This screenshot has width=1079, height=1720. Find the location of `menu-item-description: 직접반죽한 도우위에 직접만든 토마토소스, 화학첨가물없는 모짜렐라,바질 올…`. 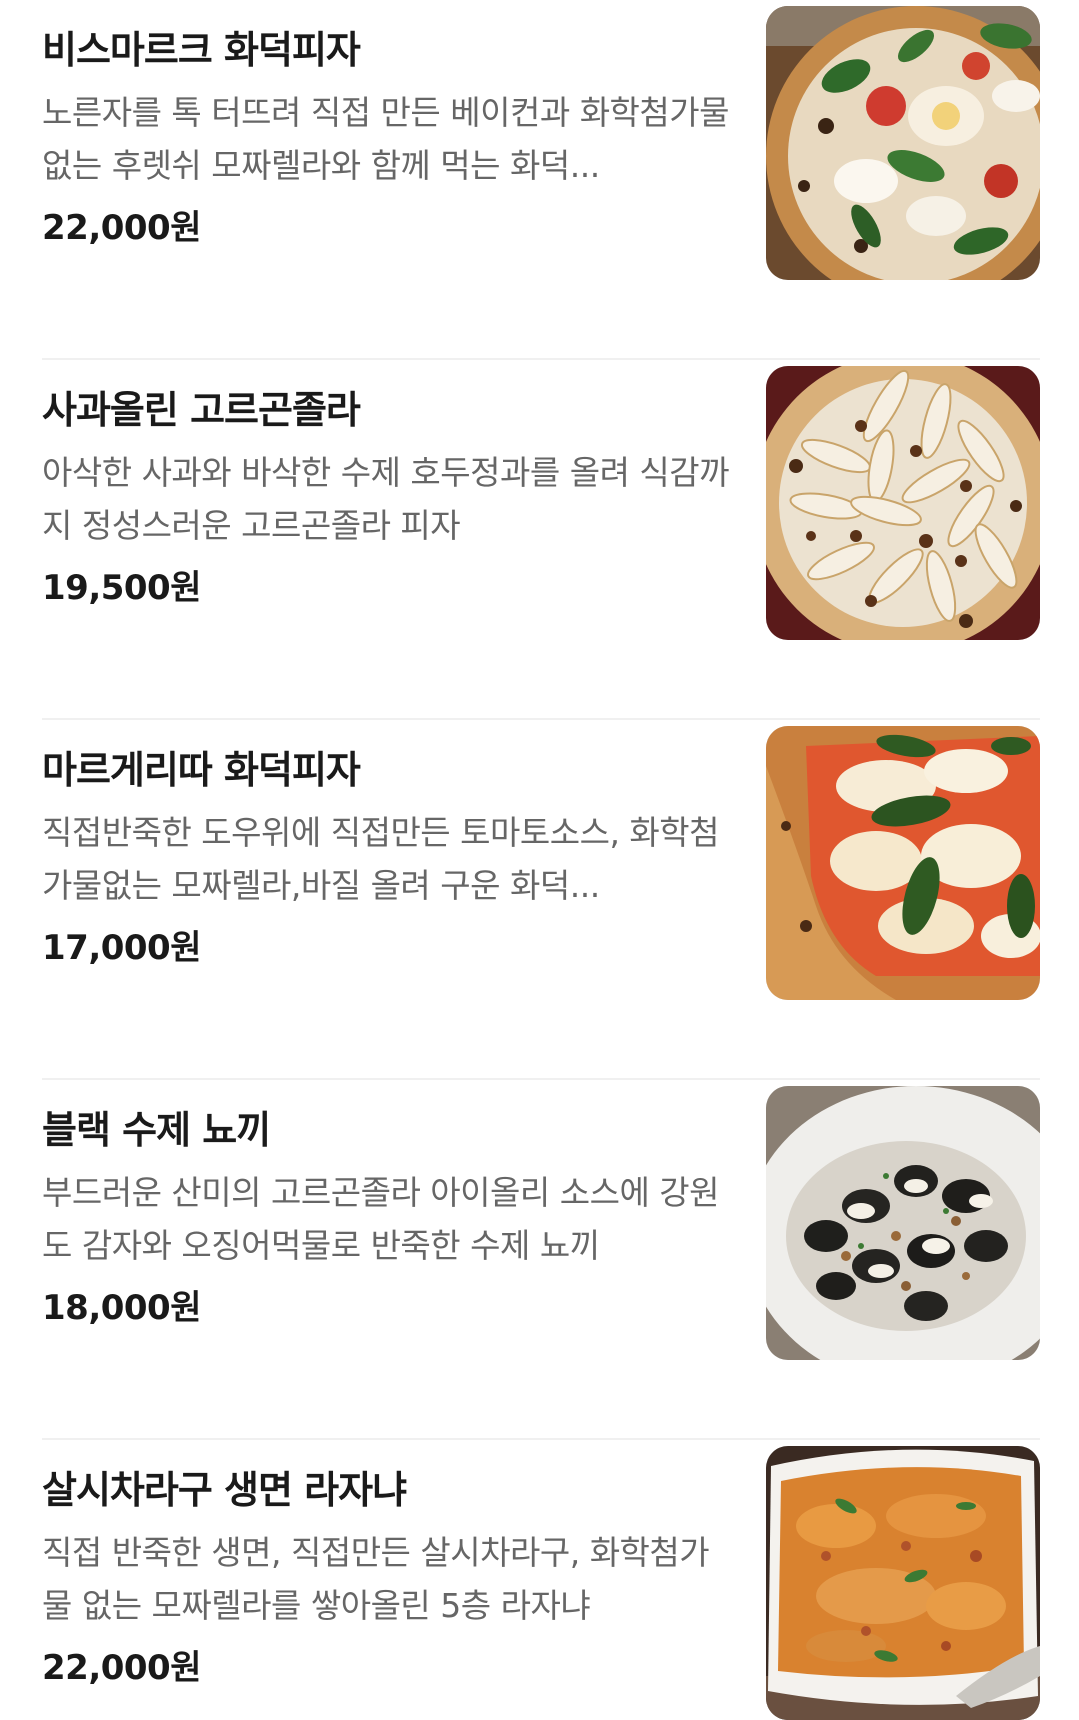

menu-item-description: 직접반죽한 도우위에 직접만든 토마토소스, 화학첨가물없는 모짜렐라,바질 올… is located at coordinates (381, 859).